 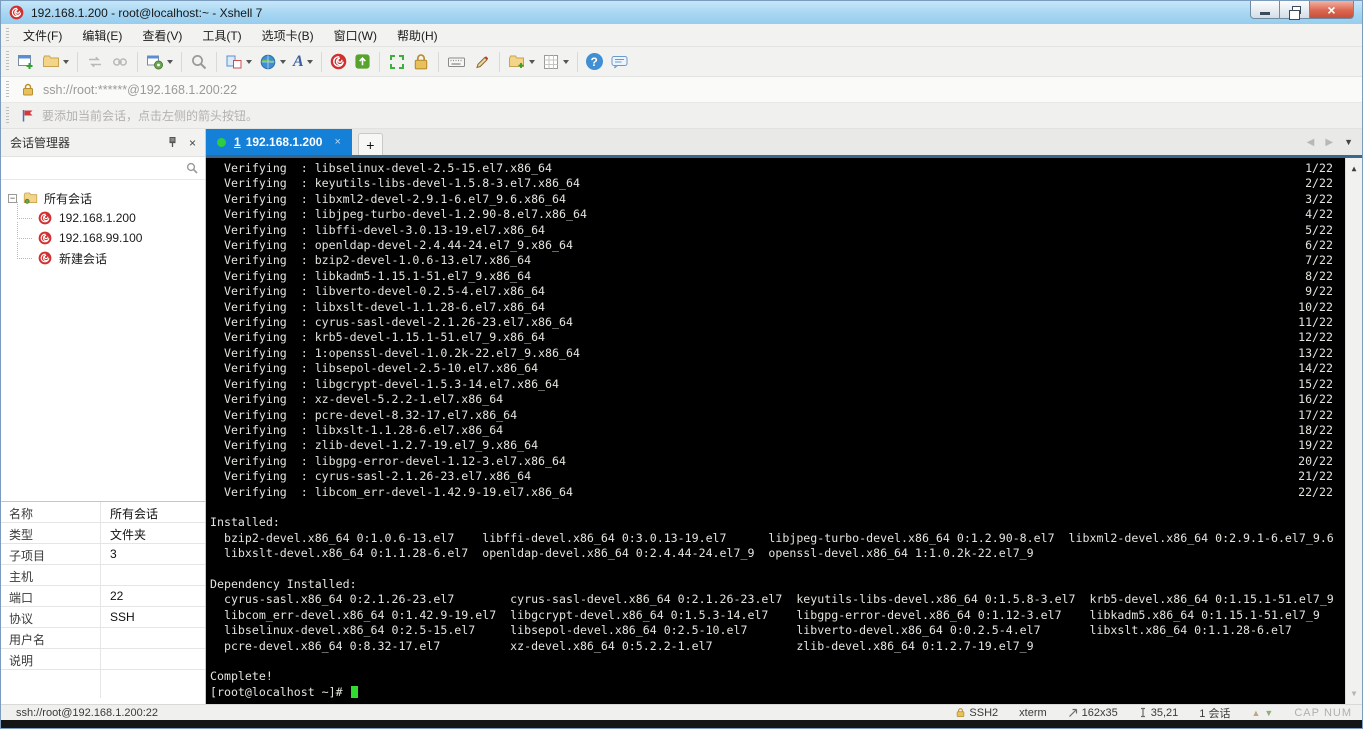 I want to click on close-panel-icon: ×, so click(x=192, y=143).